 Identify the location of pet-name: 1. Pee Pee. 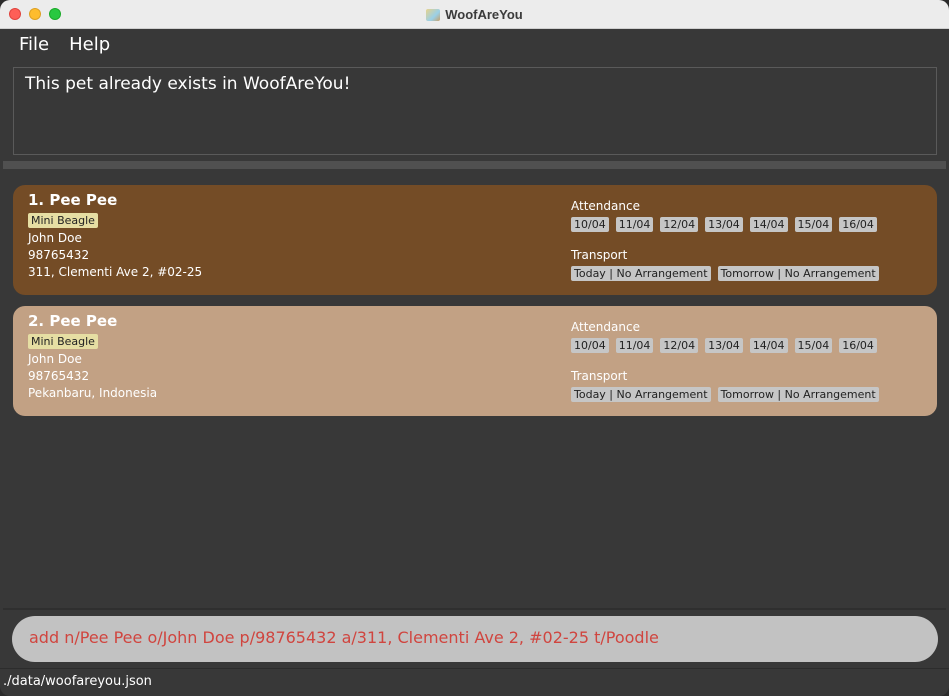
(73, 200).